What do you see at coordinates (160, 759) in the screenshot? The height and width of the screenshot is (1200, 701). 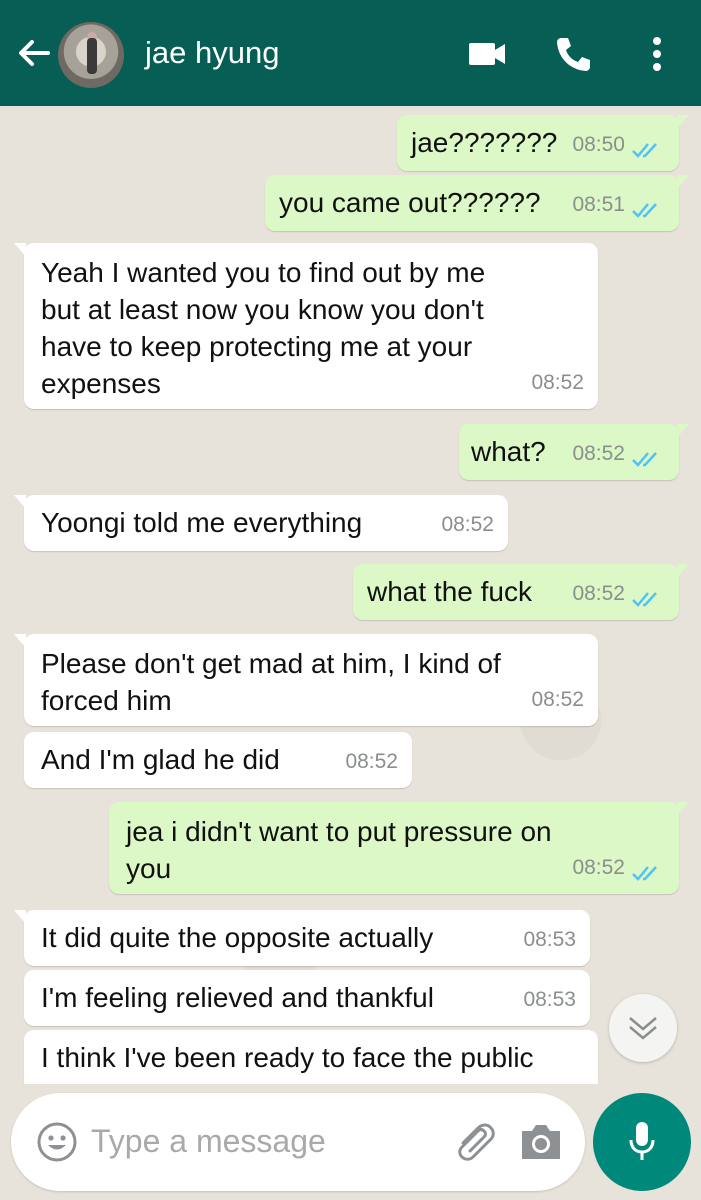 I see `message-text: And I'm glad he did` at bounding box center [160, 759].